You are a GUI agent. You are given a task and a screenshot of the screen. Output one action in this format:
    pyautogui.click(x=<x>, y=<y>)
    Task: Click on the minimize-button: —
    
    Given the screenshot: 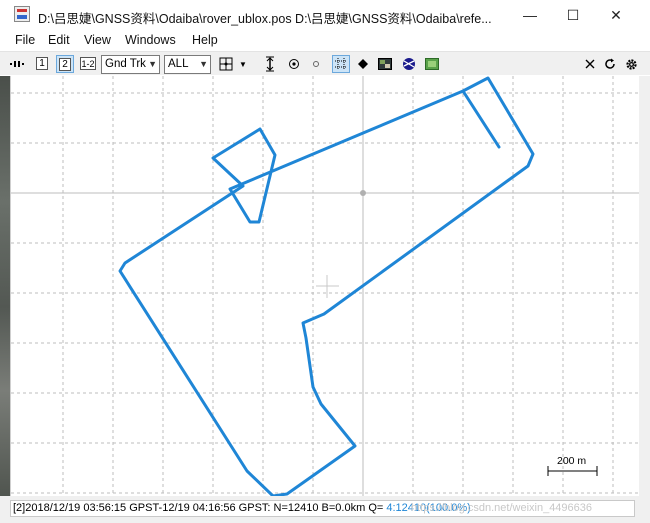 What is the action you would take?
    pyautogui.click(x=530, y=15)
    